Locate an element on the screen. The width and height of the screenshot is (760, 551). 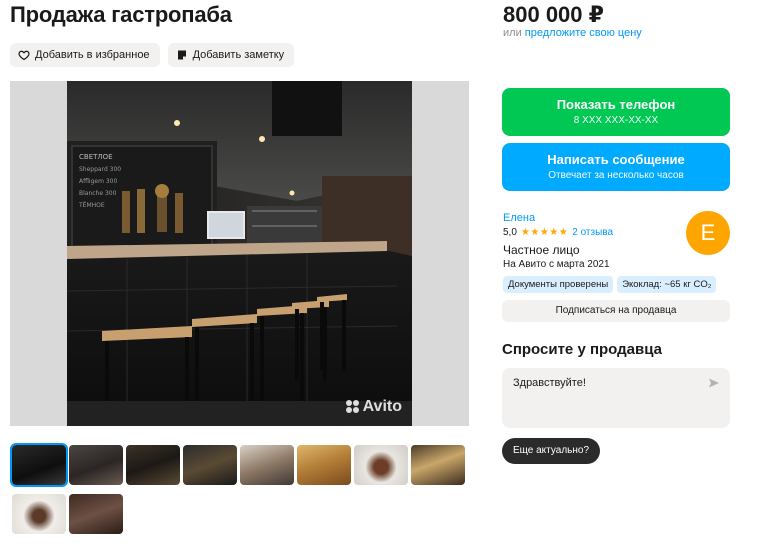
avito-watermark: Avito is located at coordinates (373, 407).